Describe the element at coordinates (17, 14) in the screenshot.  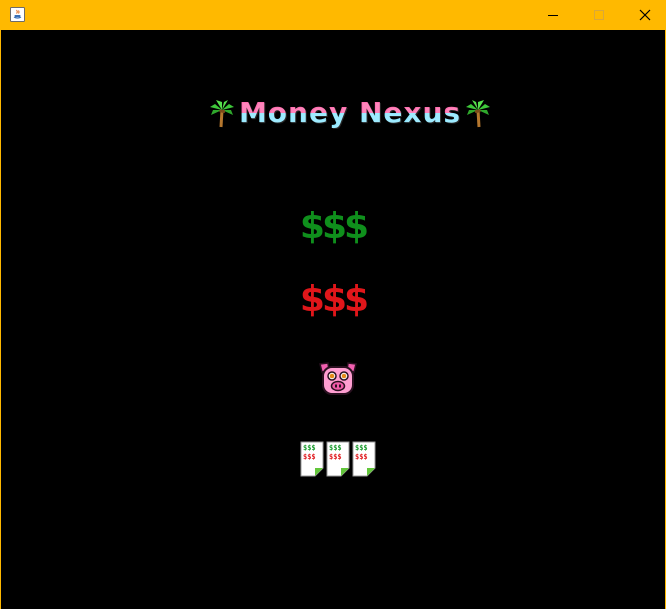
I see `java-app-icon` at that location.